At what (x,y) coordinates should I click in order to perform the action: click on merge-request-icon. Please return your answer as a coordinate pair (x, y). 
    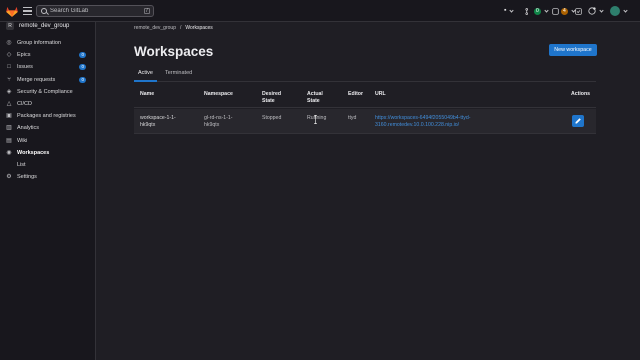
    Looking at the image, I should click on (527, 11).